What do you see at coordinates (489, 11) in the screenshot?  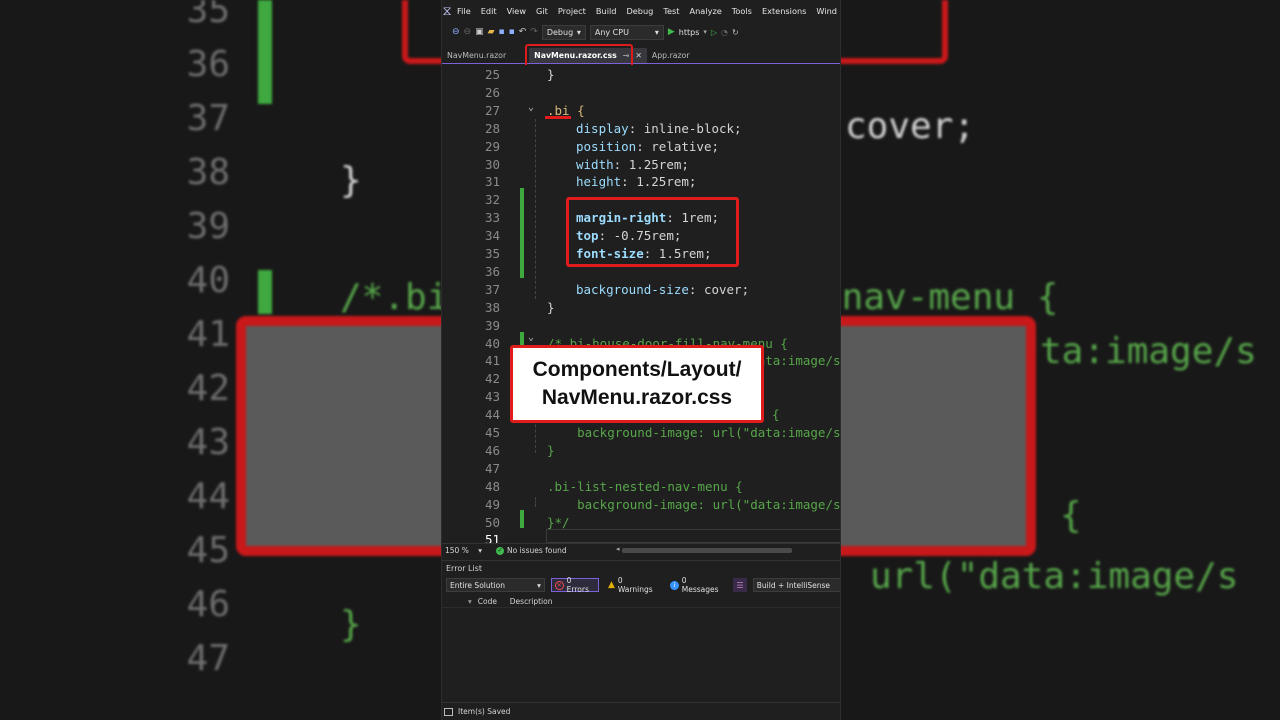 I see `menu-item-edit: Edit` at bounding box center [489, 11].